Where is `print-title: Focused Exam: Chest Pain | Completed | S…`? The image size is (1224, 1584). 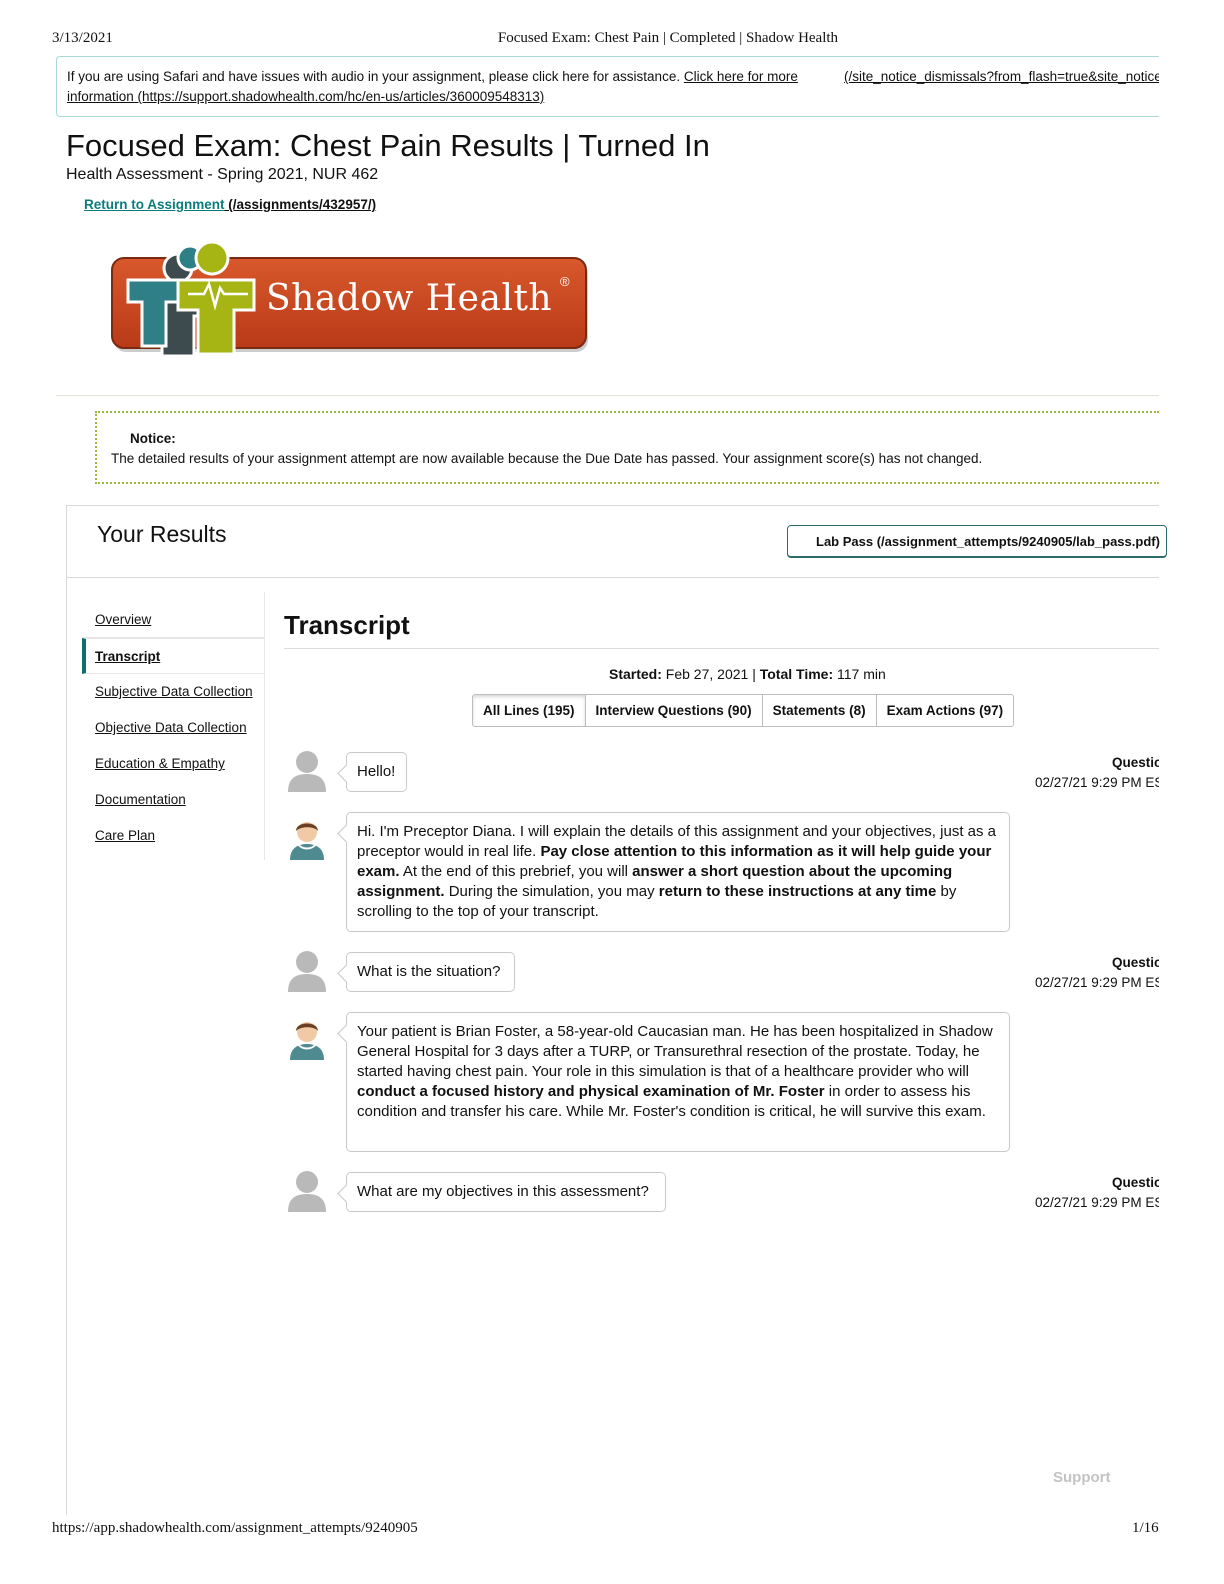
print-title: Focused Exam: Chest Pain | Completed | S… is located at coordinates (668, 38).